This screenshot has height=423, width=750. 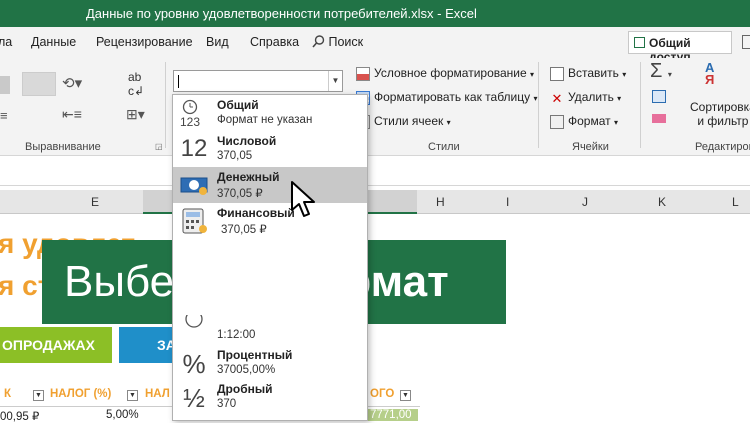 I want to click on column-headers: E H I J K L, so click(x=375, y=202).